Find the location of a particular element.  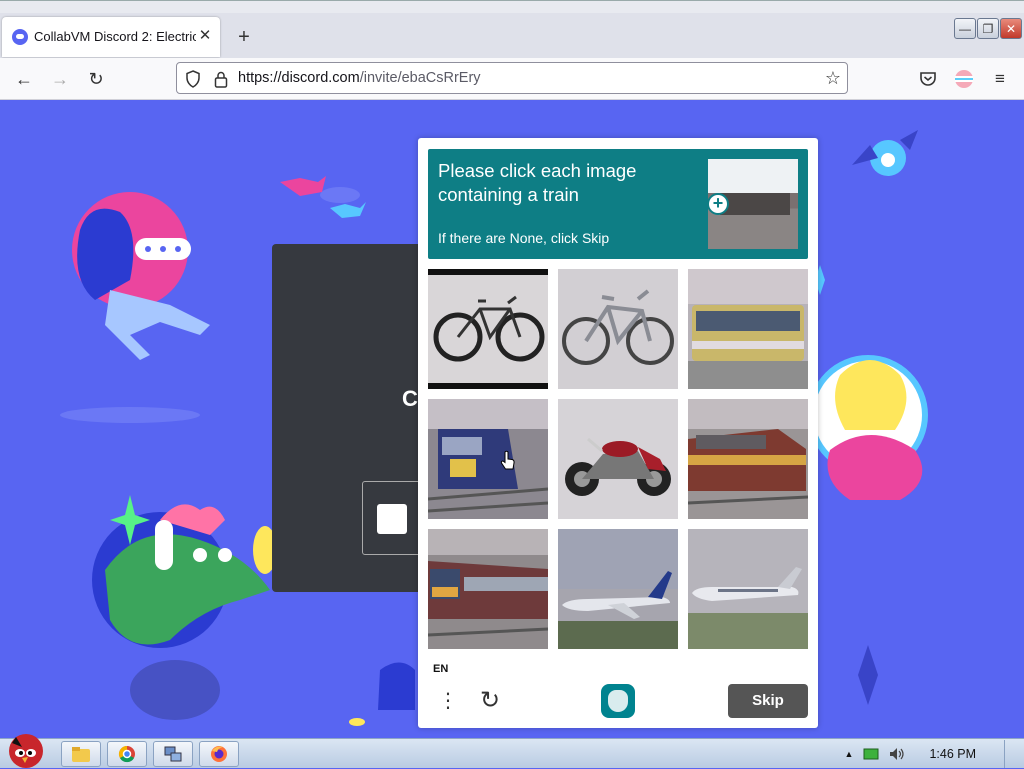

bus-image is located at coordinates (748, 329).